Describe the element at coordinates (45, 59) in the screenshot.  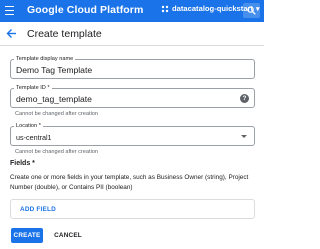
I see `display-name-label: Template display name` at that location.